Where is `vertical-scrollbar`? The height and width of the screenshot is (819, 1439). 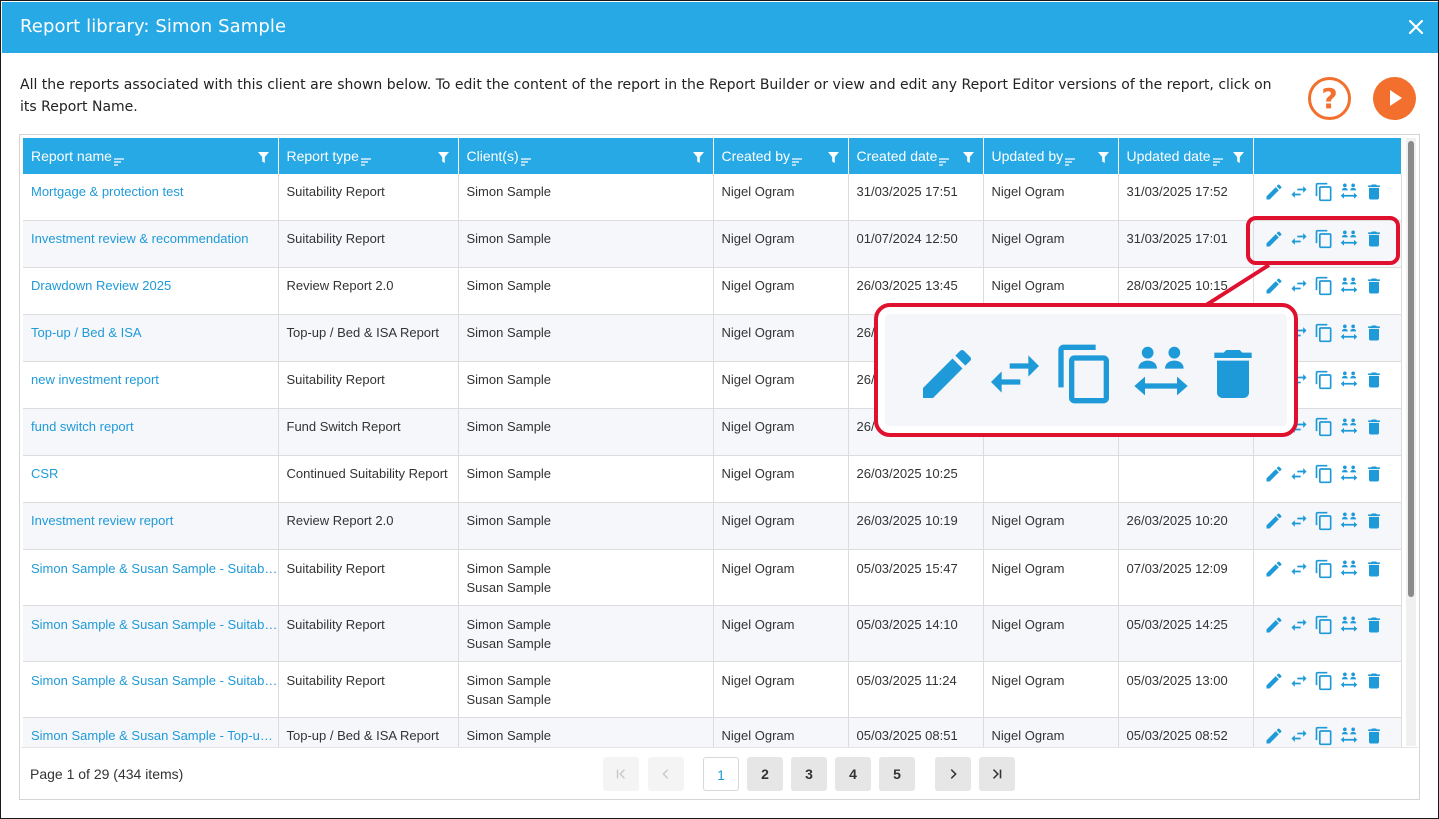 vertical-scrollbar is located at coordinates (1411, 442).